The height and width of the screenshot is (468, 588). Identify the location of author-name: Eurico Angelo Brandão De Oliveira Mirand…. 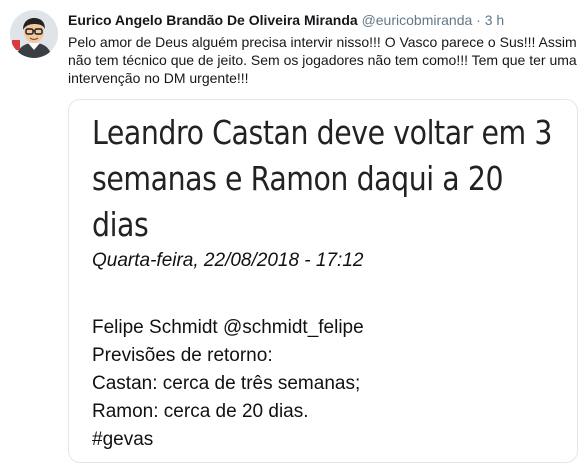
(213, 20).